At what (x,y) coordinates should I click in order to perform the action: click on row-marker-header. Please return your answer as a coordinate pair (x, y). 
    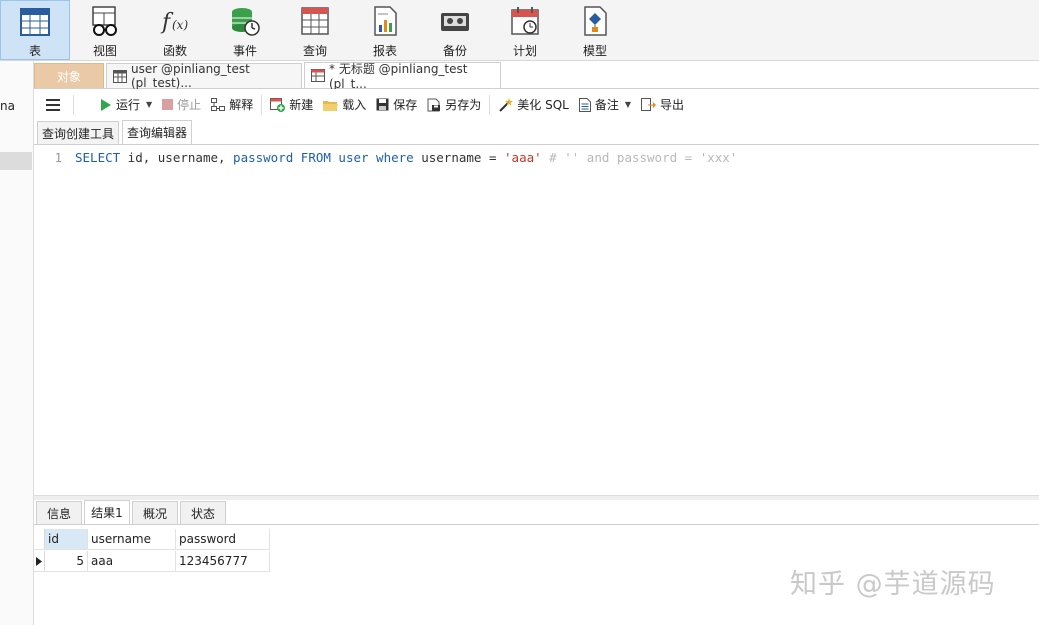
    Looking at the image, I should click on (39, 539).